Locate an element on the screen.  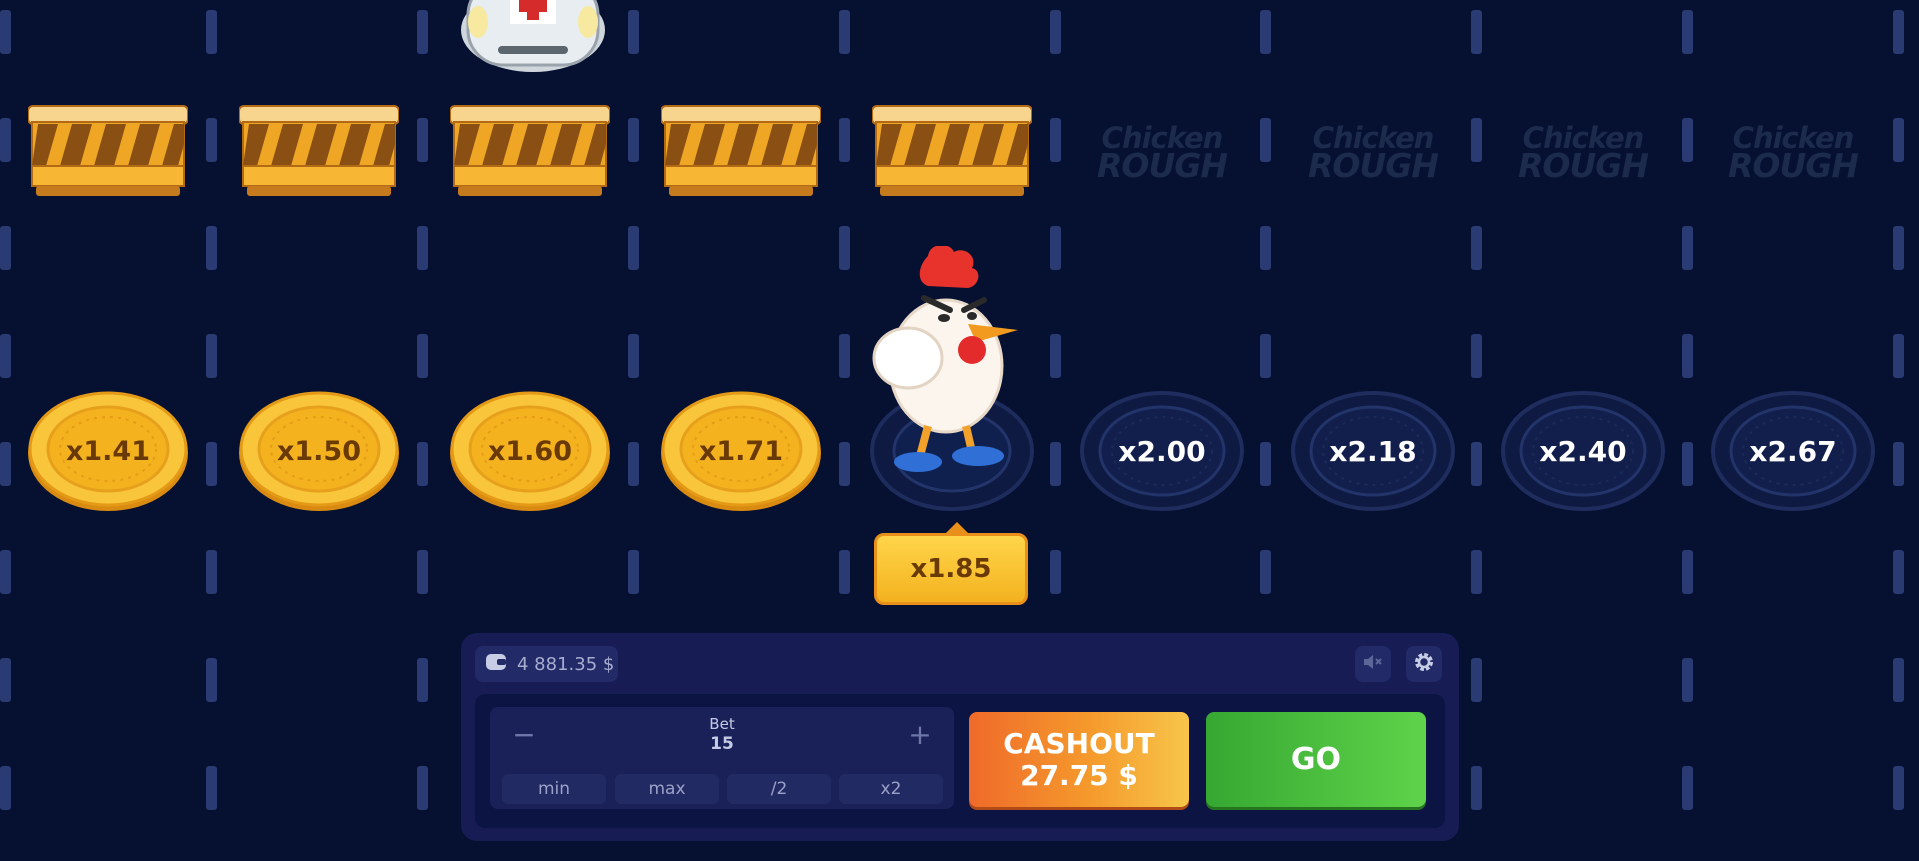
bet-half-button: /2 is located at coordinates (779, 789).